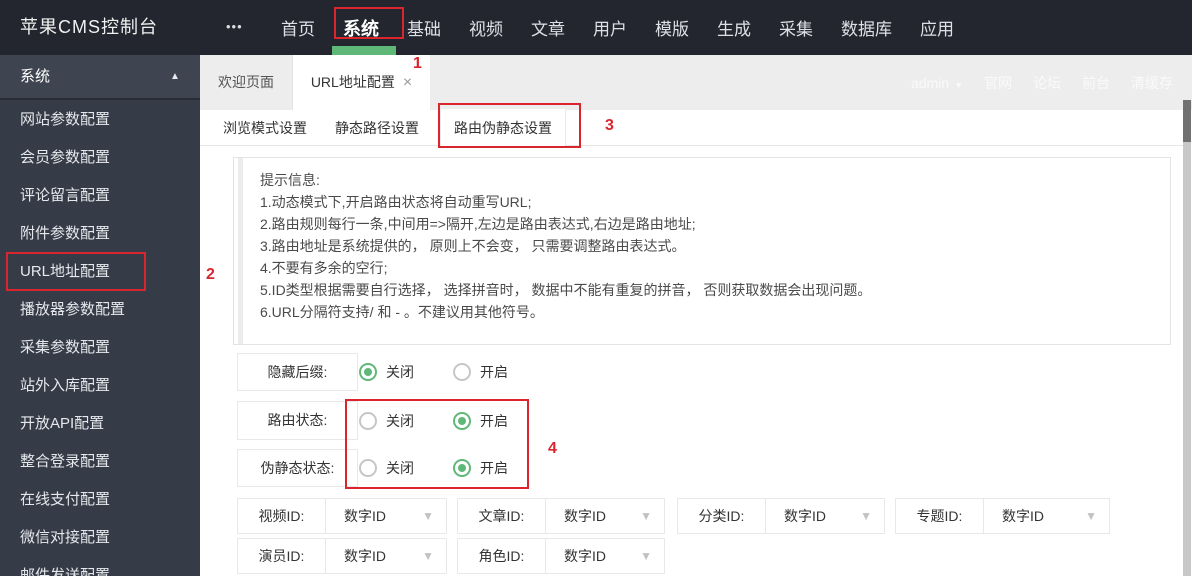  Describe the element at coordinates (417, 63) in the screenshot. I see `annotation-number-1: 1` at that location.